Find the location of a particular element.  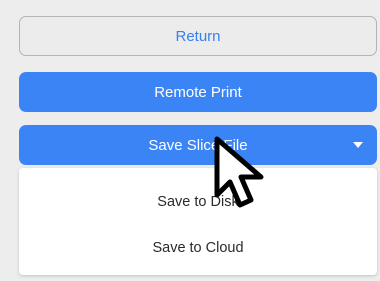

save-slice-file-label: Save Slice File is located at coordinates (198, 145).